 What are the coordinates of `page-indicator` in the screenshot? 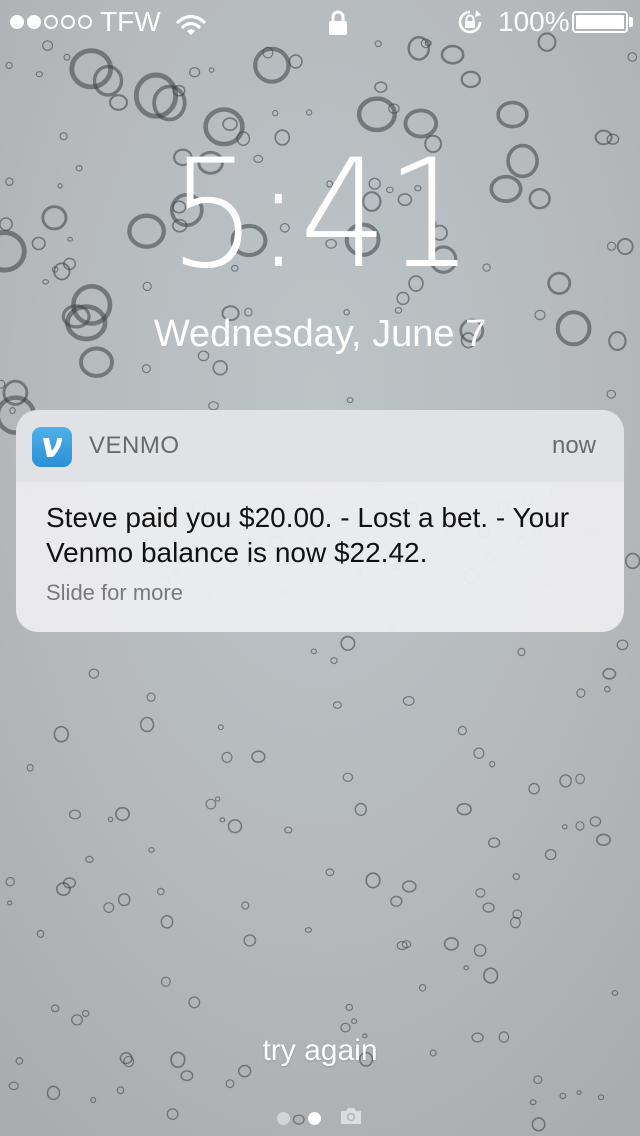 It's located at (320, 1118).